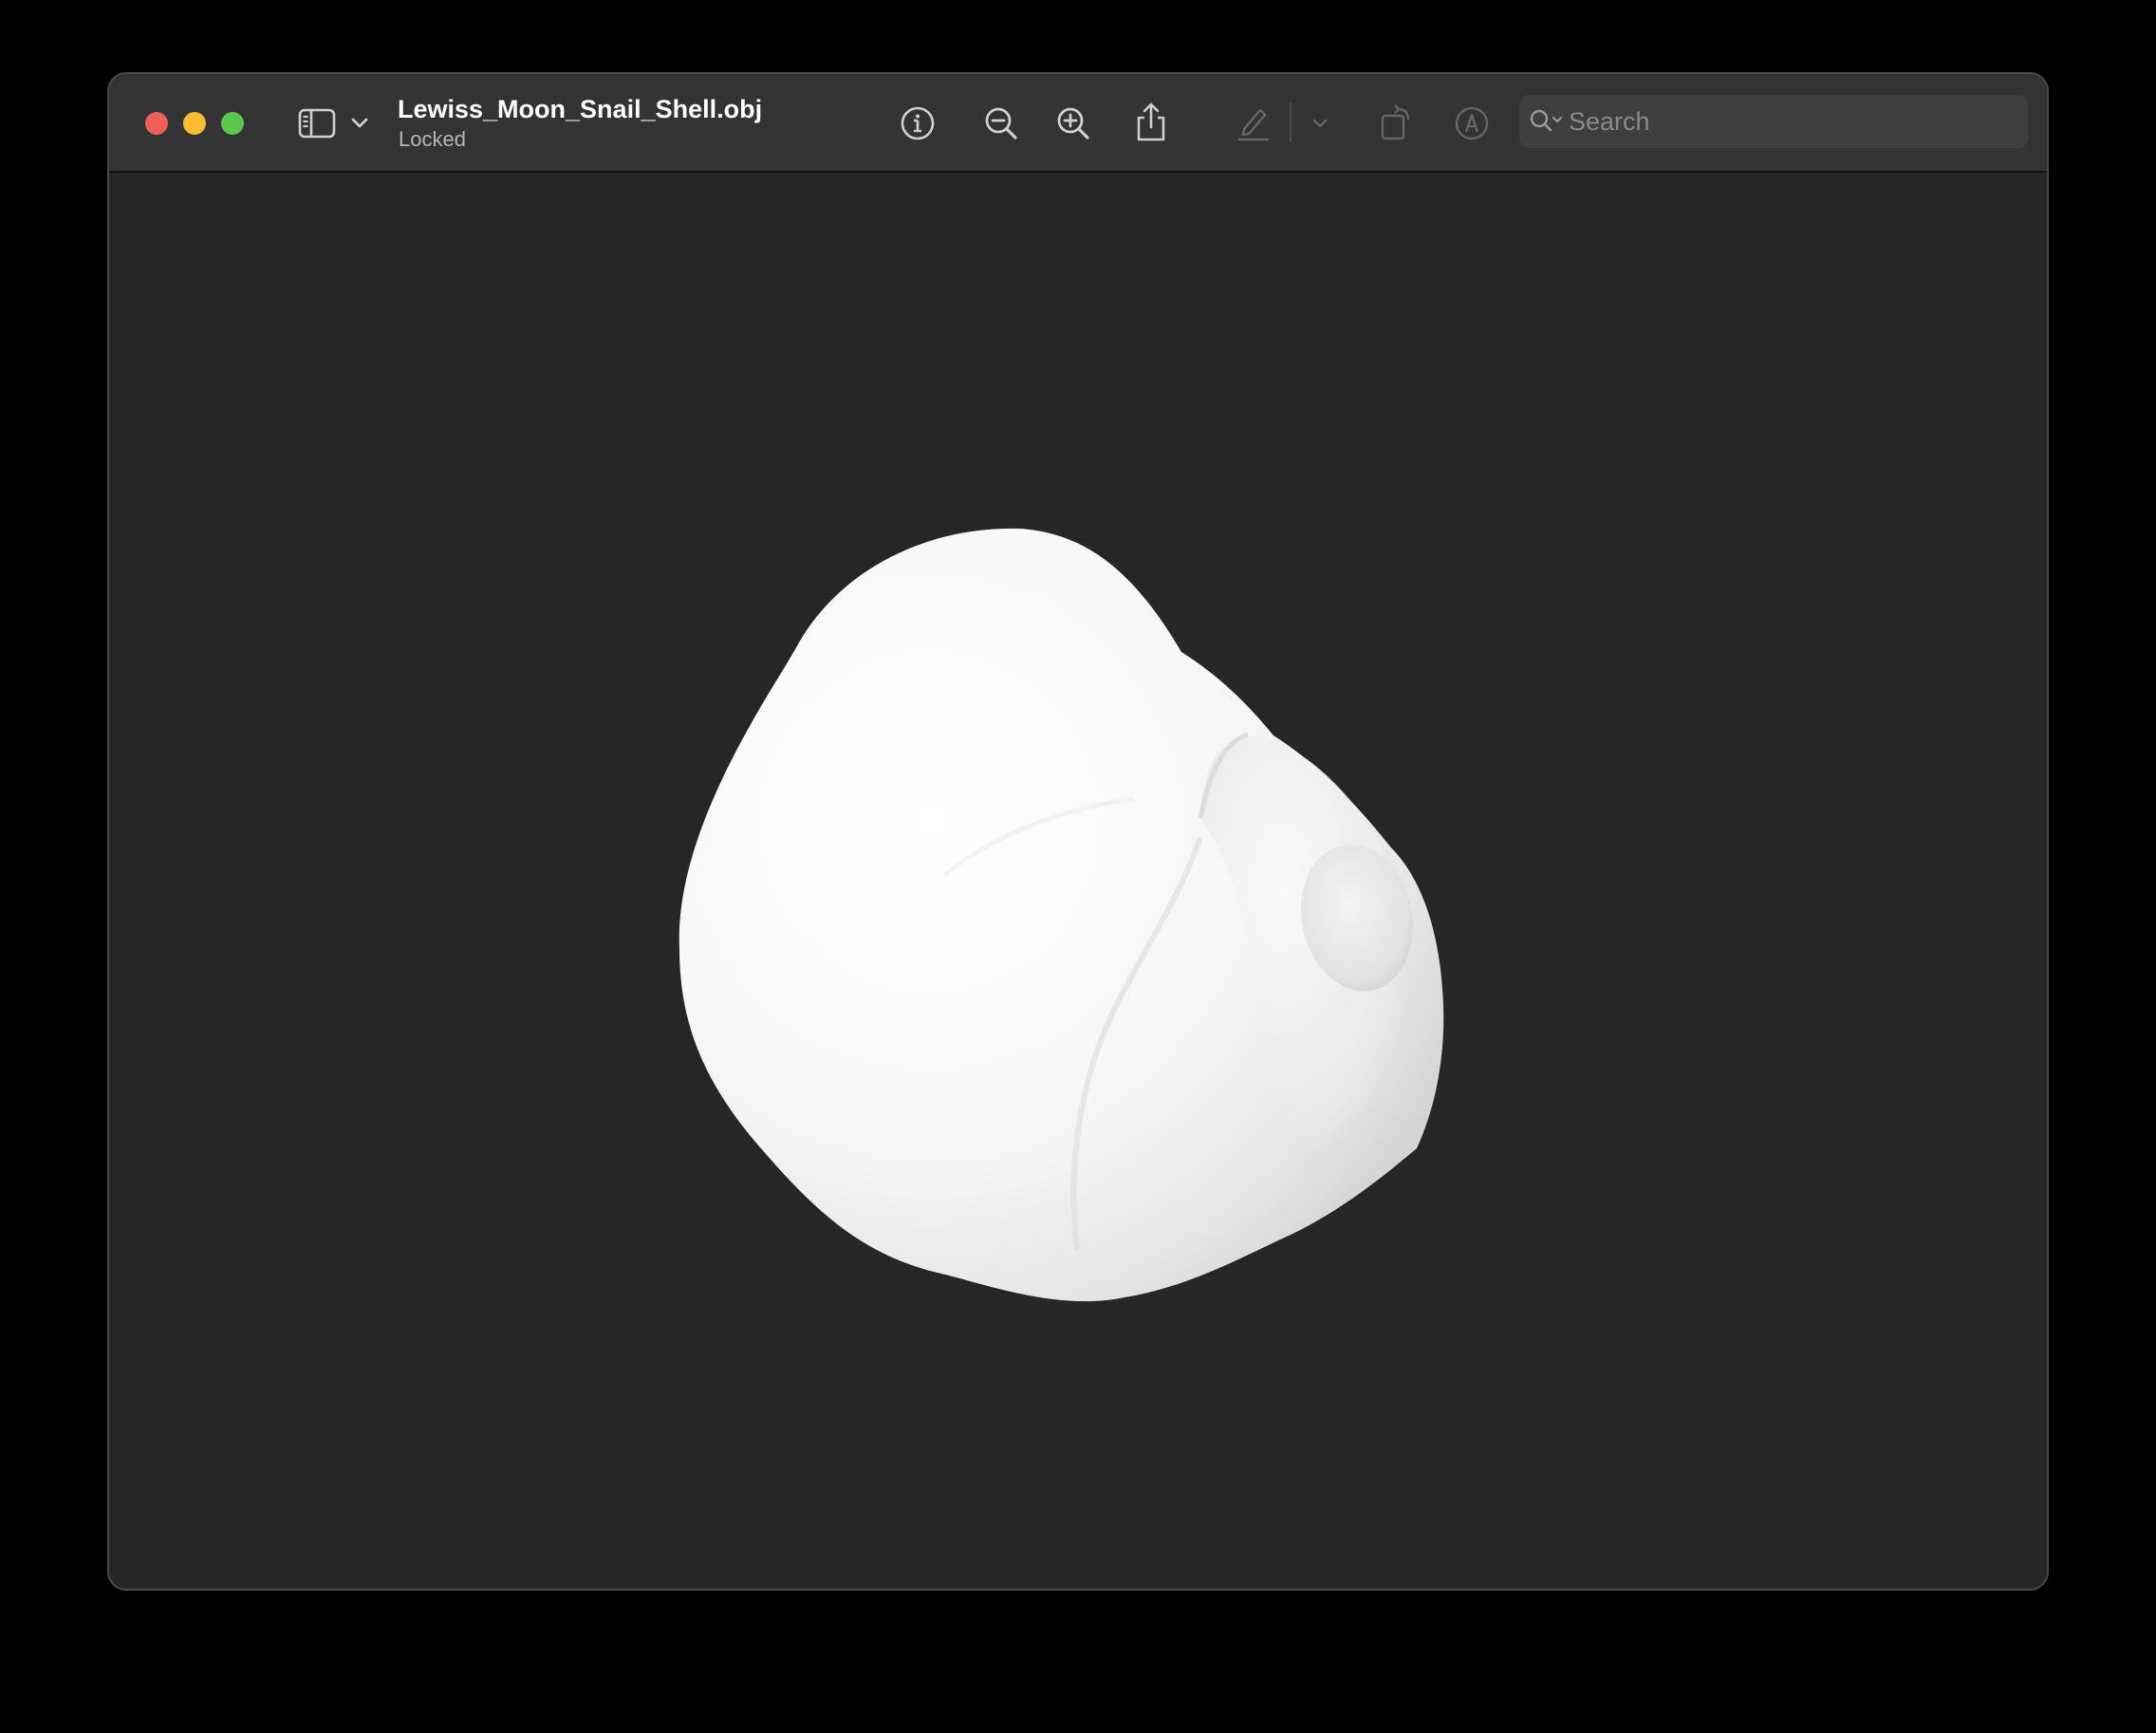  What do you see at coordinates (1472, 123) in the screenshot?
I see `markup-icon` at bounding box center [1472, 123].